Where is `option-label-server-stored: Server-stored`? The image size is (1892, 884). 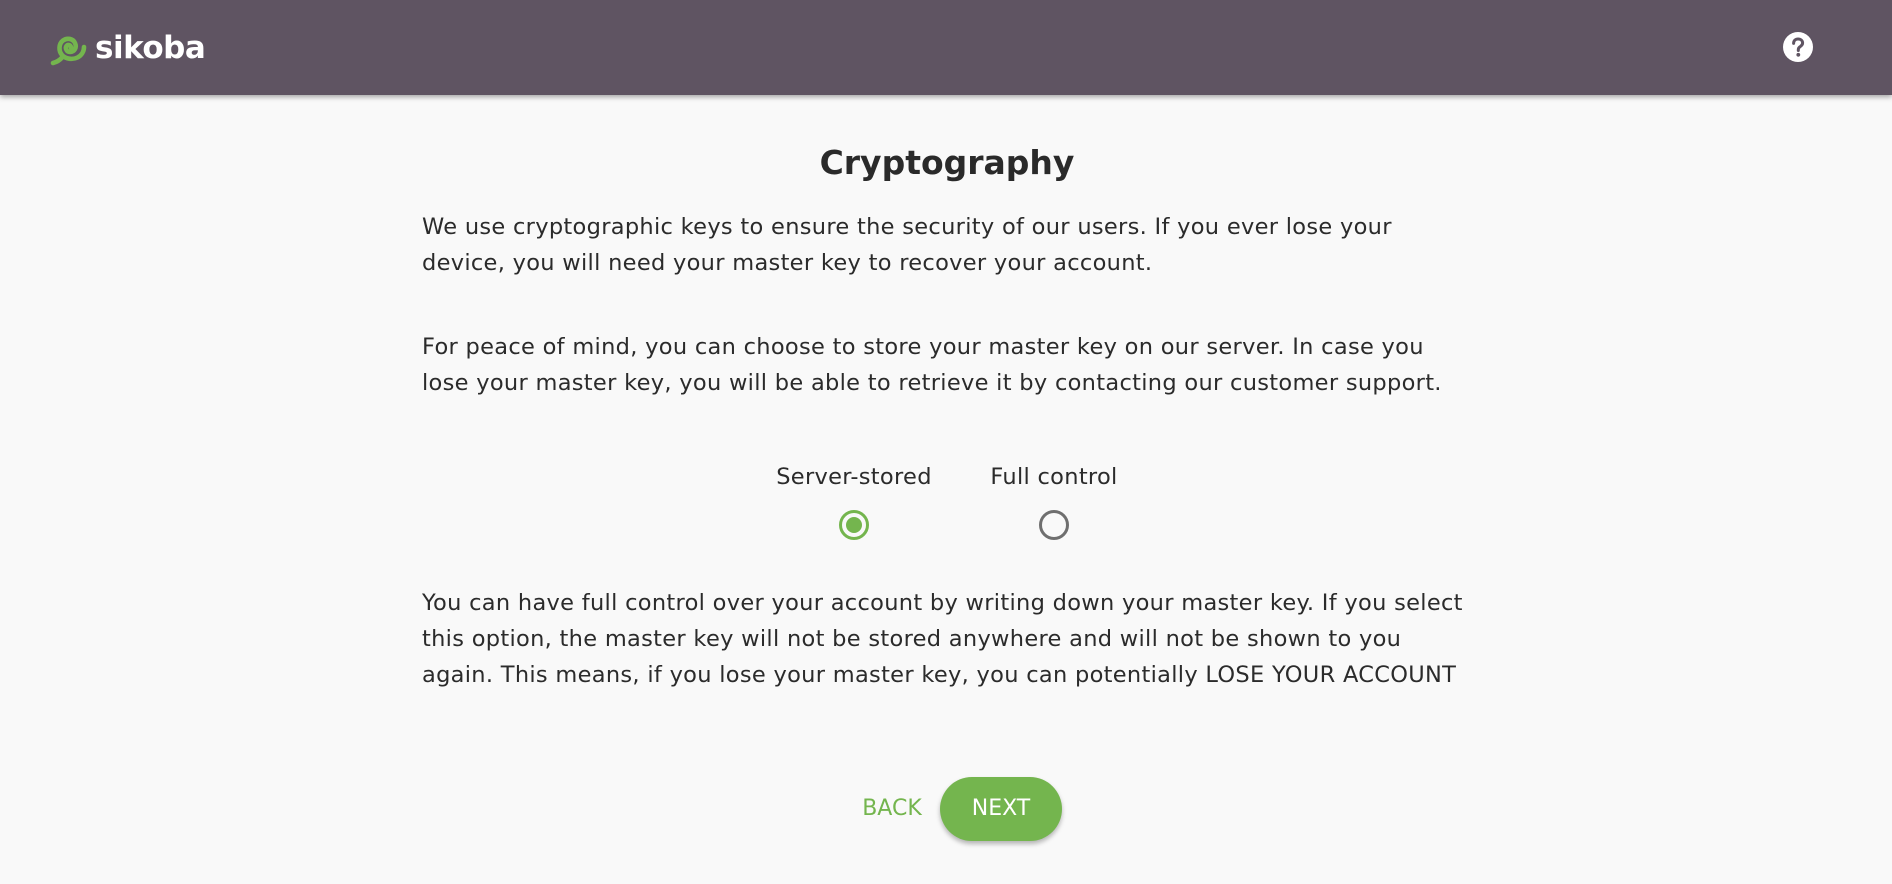
option-label-server-stored: Server-stored is located at coordinates (854, 477).